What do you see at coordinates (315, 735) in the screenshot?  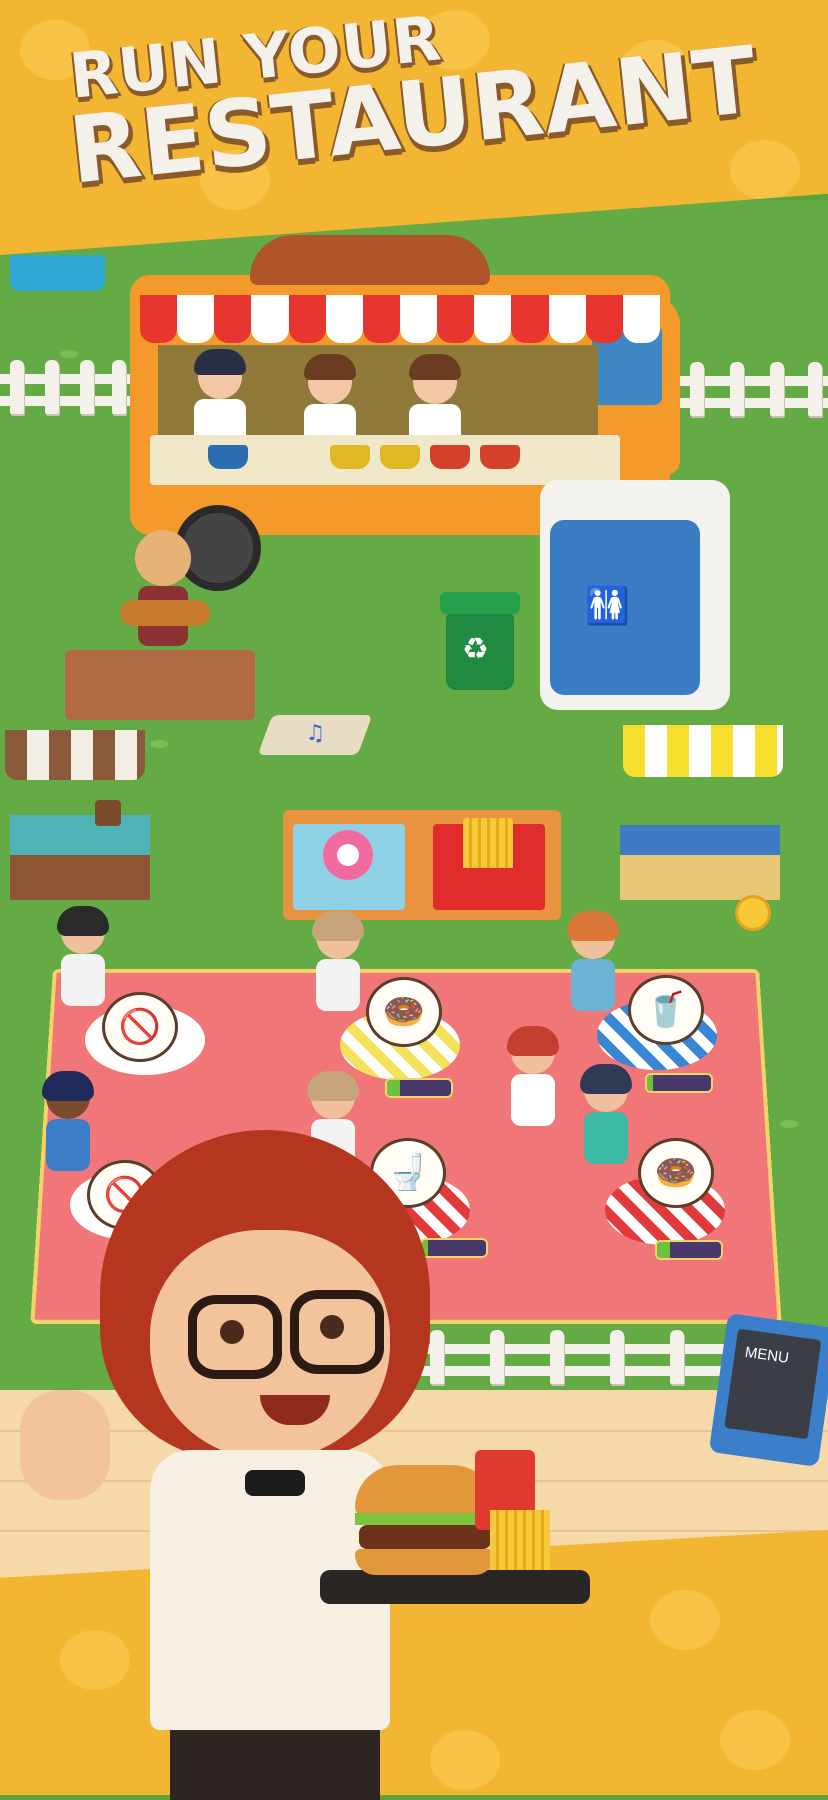 I see `music-note-icon: ♫` at bounding box center [315, 735].